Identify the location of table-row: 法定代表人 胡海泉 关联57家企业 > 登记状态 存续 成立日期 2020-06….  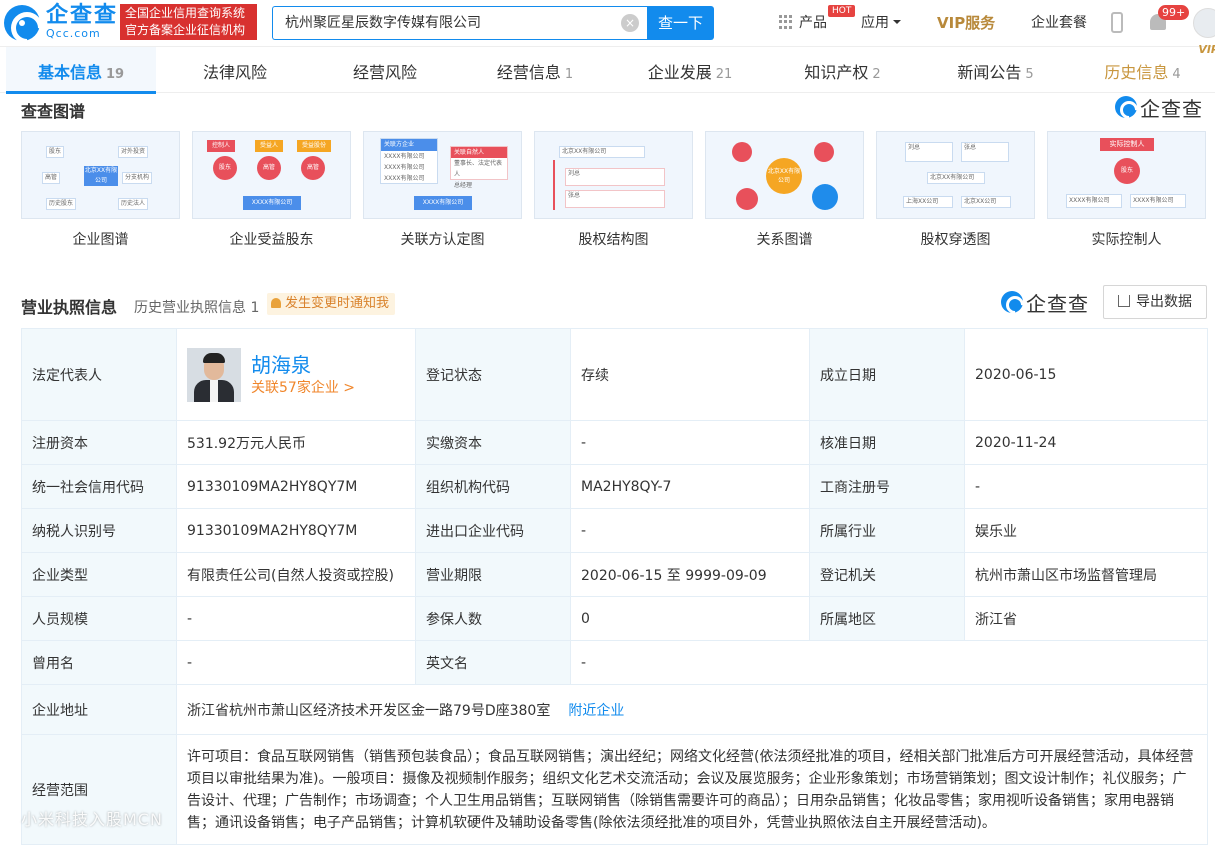
(614, 374).